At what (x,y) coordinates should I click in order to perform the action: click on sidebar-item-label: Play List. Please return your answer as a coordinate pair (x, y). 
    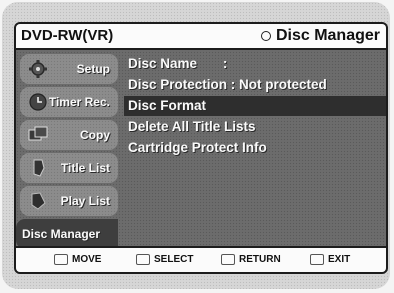
    Looking at the image, I should click on (85, 201).